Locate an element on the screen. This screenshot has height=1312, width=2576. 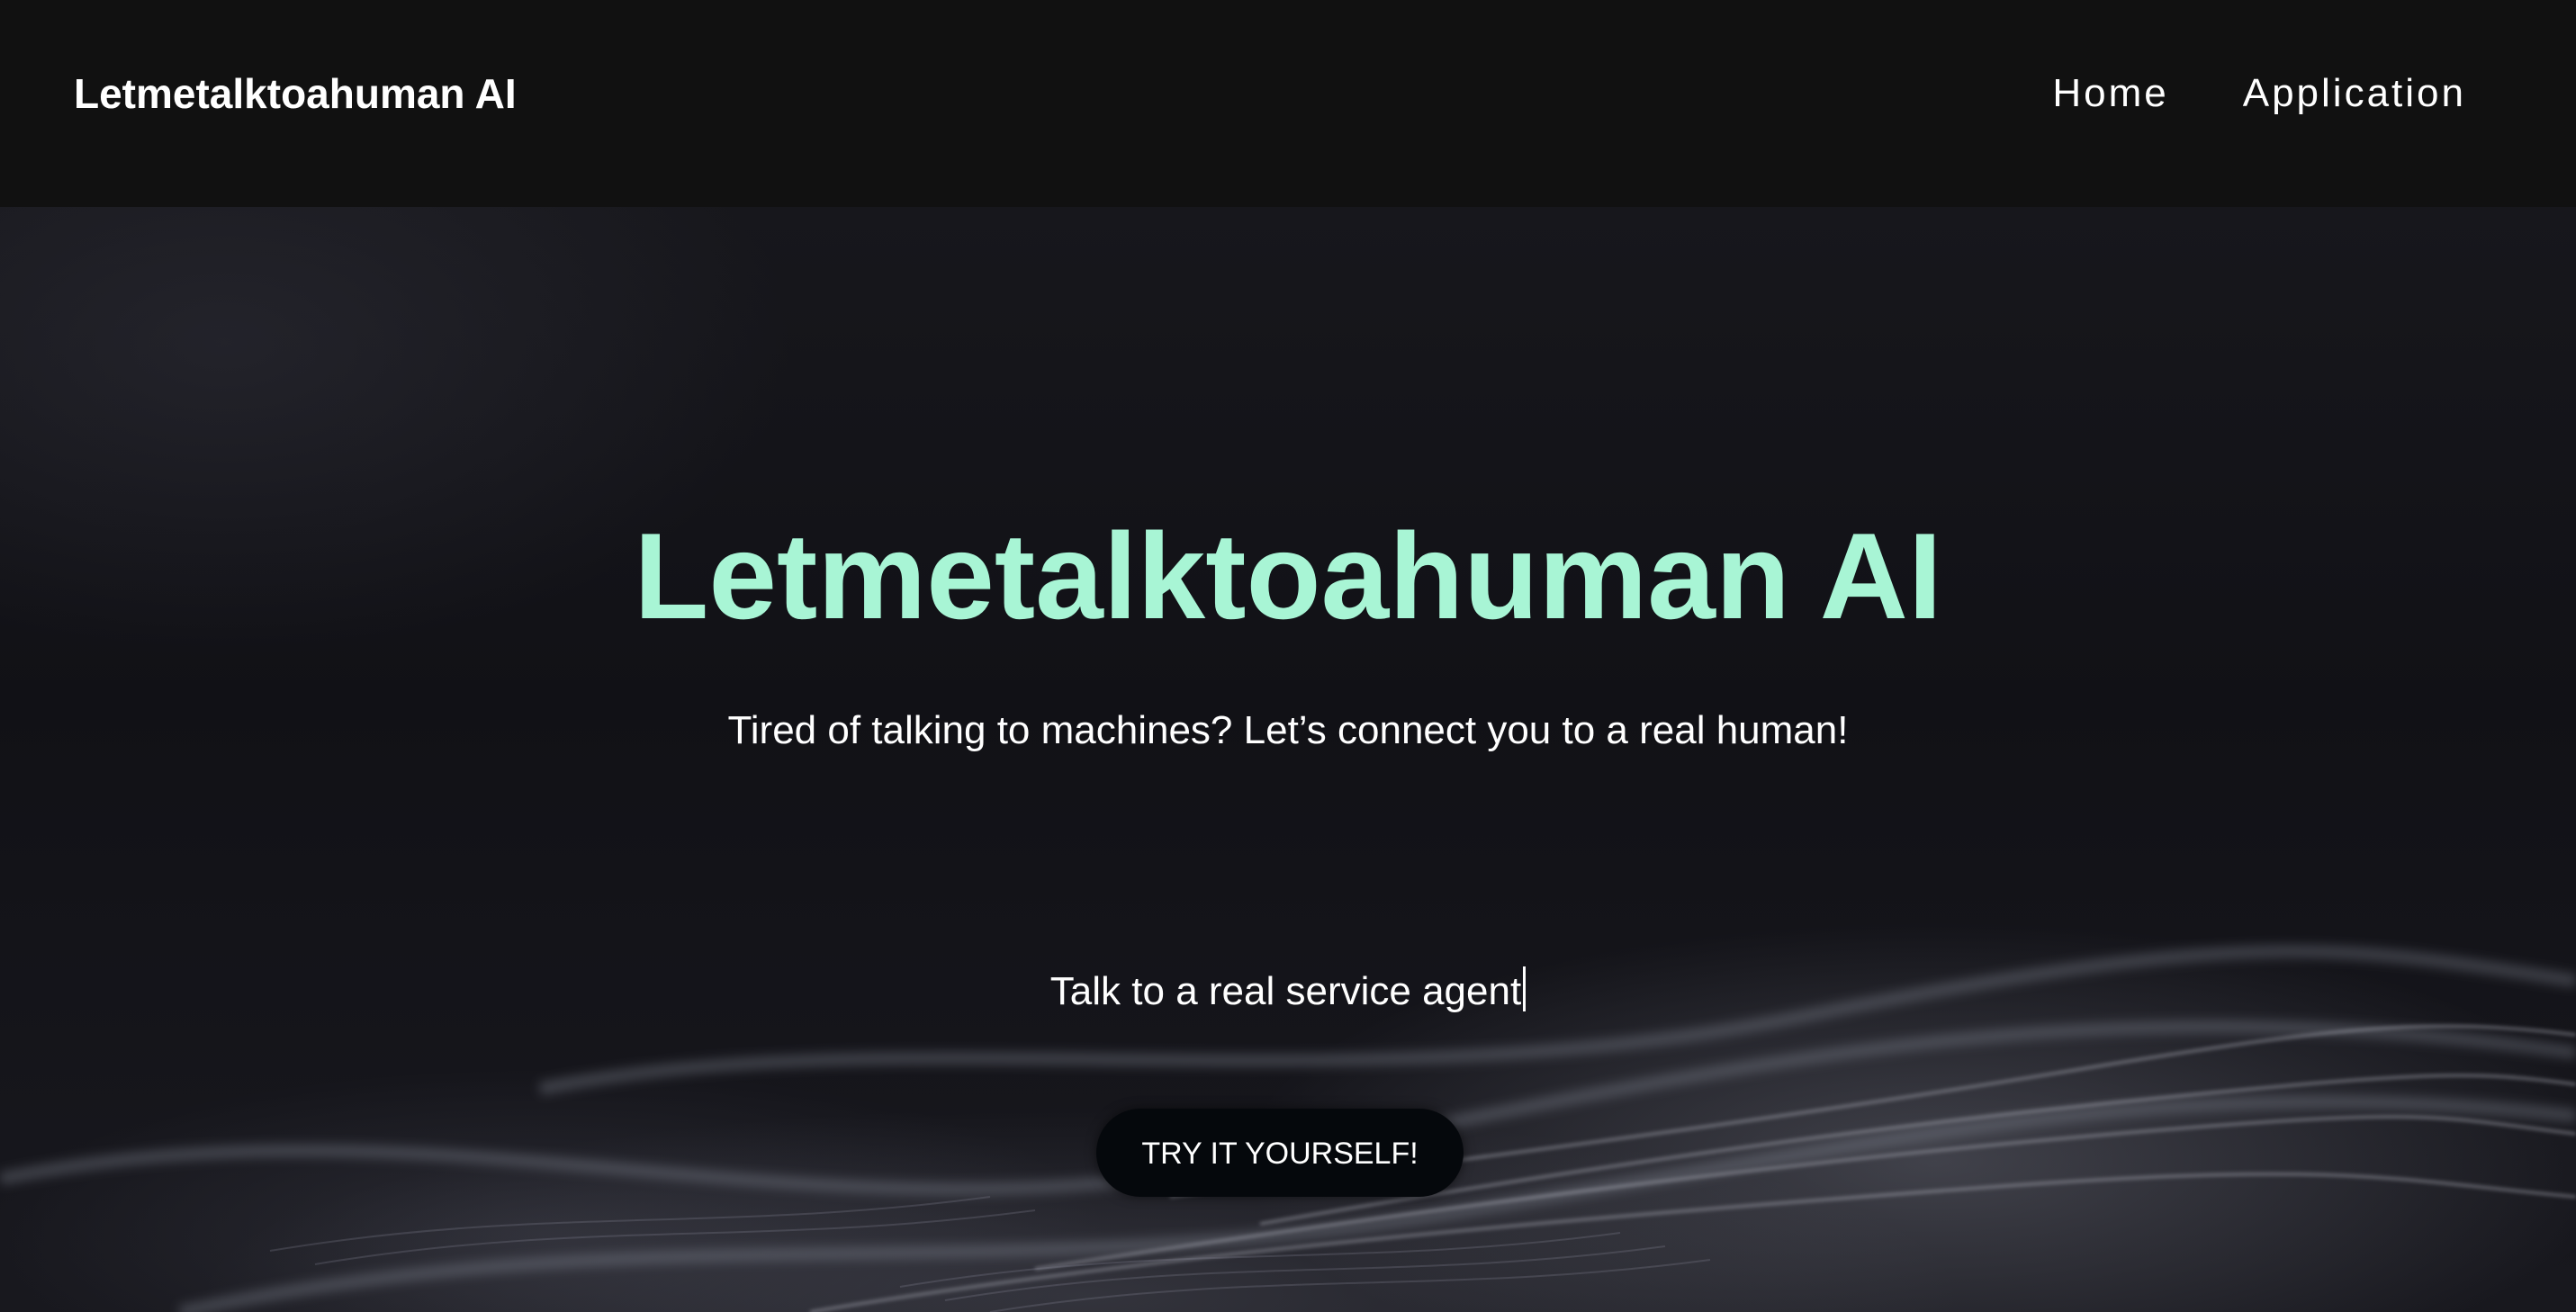
text-cursor is located at coordinates (1525, 989).